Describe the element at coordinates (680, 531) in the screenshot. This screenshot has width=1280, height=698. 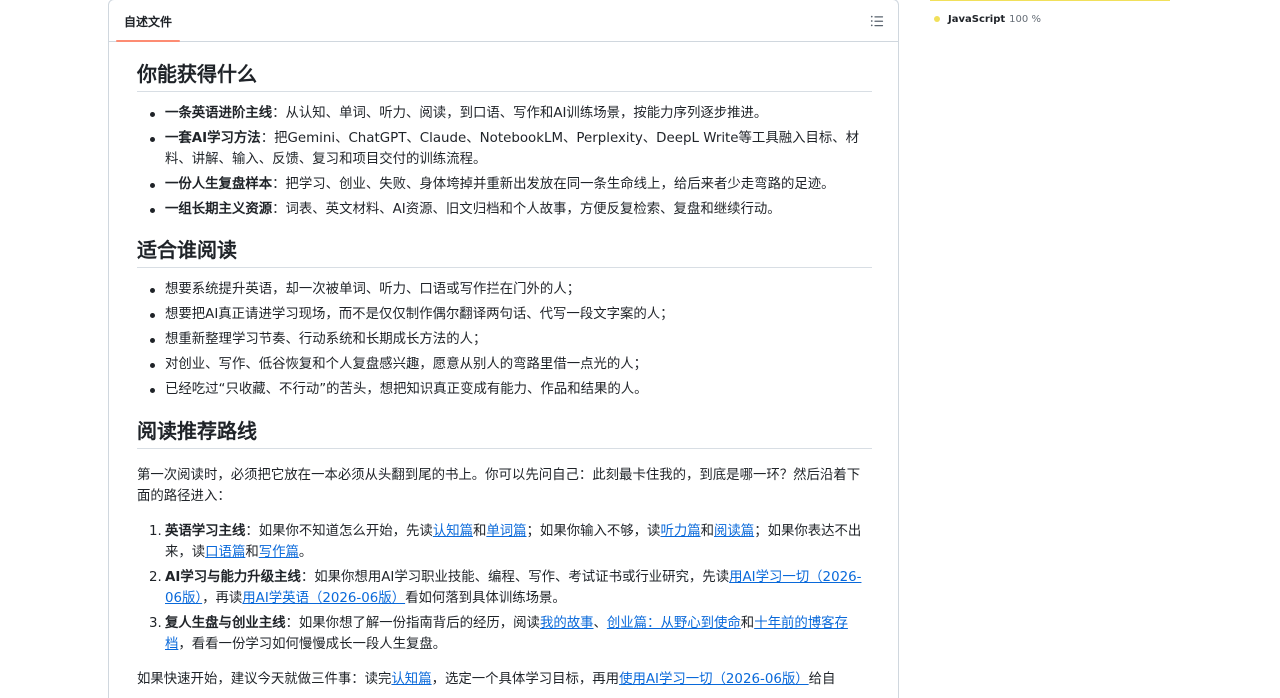
I see `link-listening: 听力篇` at that location.